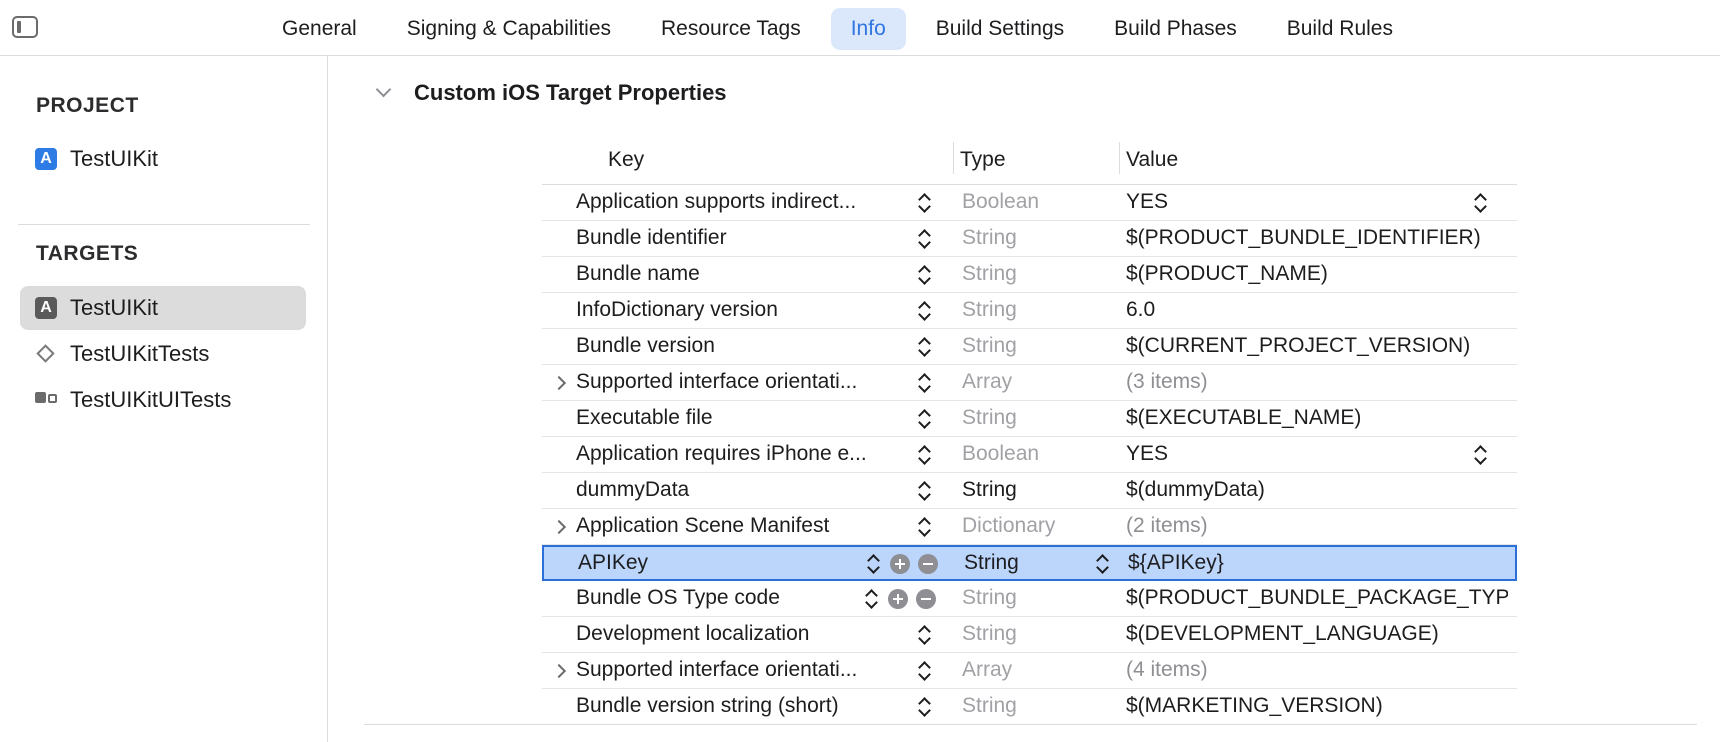 The width and height of the screenshot is (1720, 742). Describe the element at coordinates (1000, 29) in the screenshot. I see `tab-build-settings: Build Settings` at that location.